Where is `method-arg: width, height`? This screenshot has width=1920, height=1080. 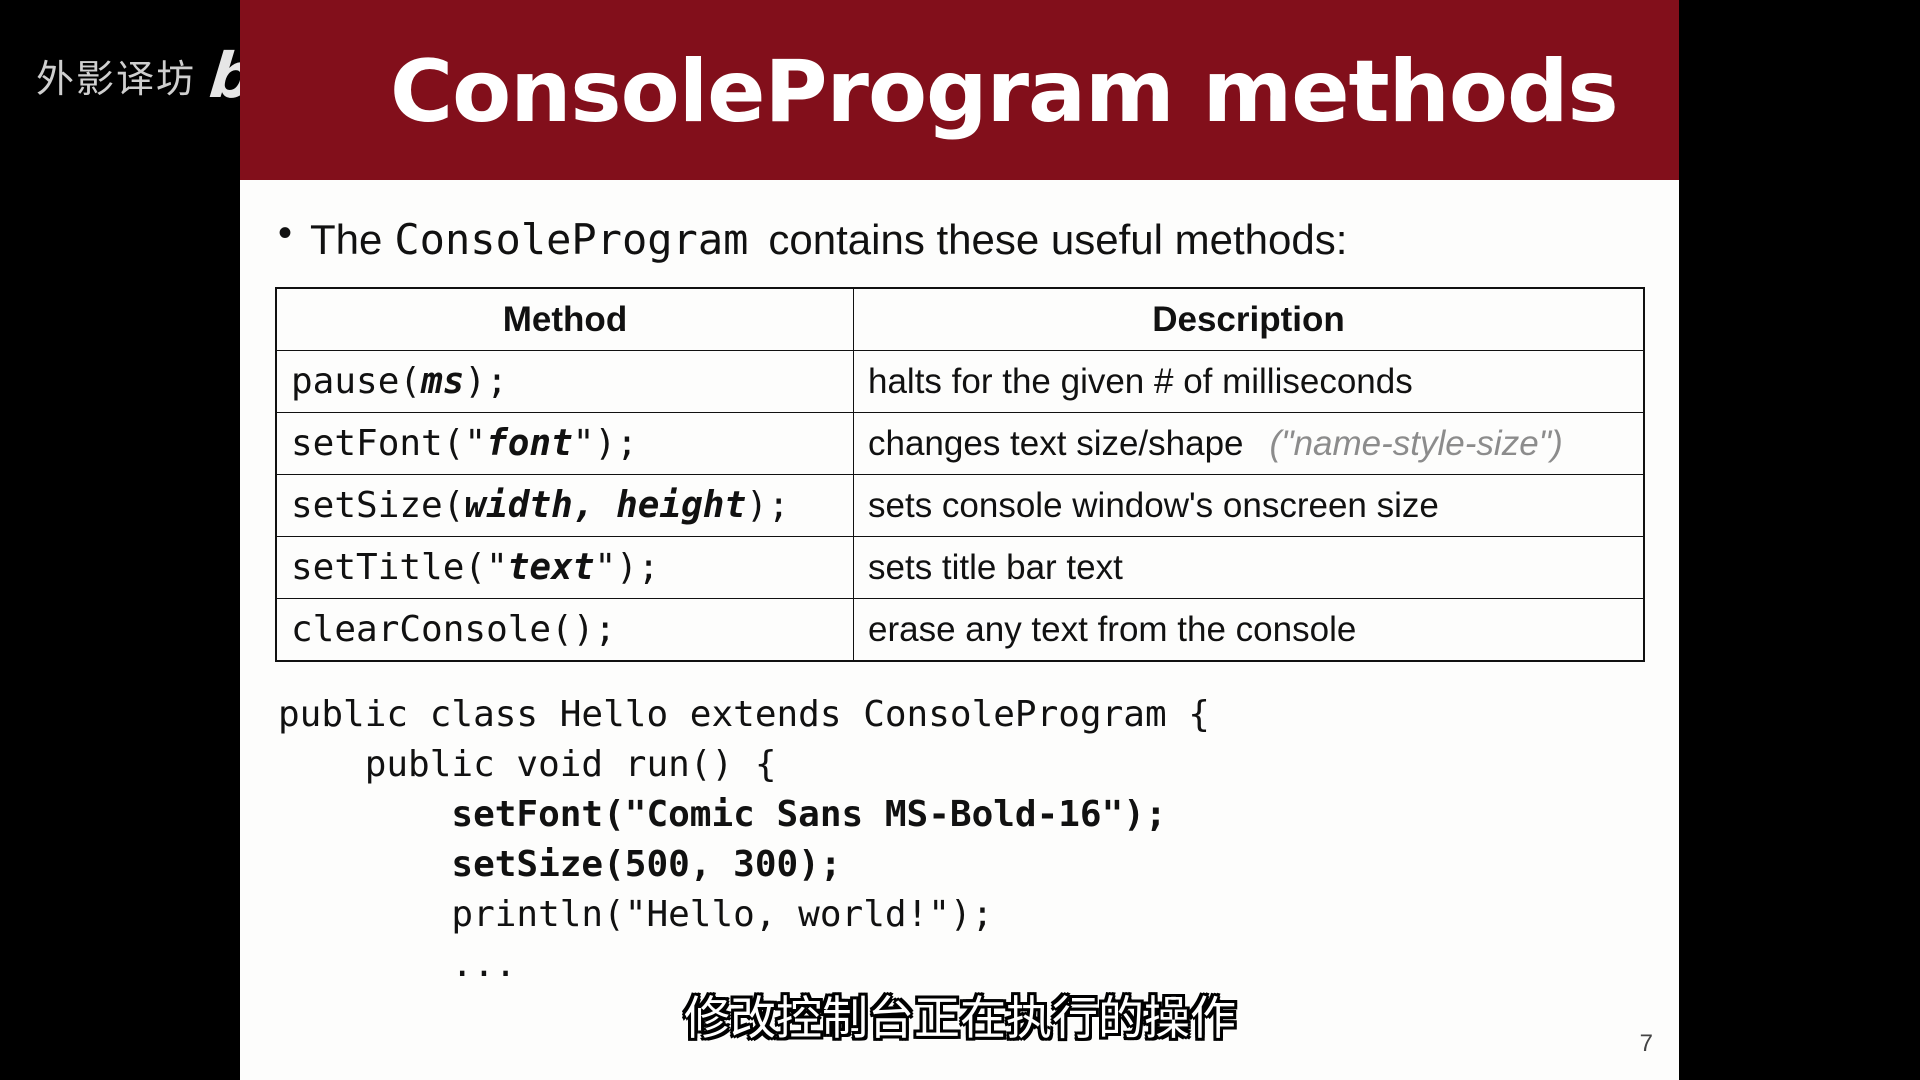 method-arg: width, height is located at coordinates (605, 505).